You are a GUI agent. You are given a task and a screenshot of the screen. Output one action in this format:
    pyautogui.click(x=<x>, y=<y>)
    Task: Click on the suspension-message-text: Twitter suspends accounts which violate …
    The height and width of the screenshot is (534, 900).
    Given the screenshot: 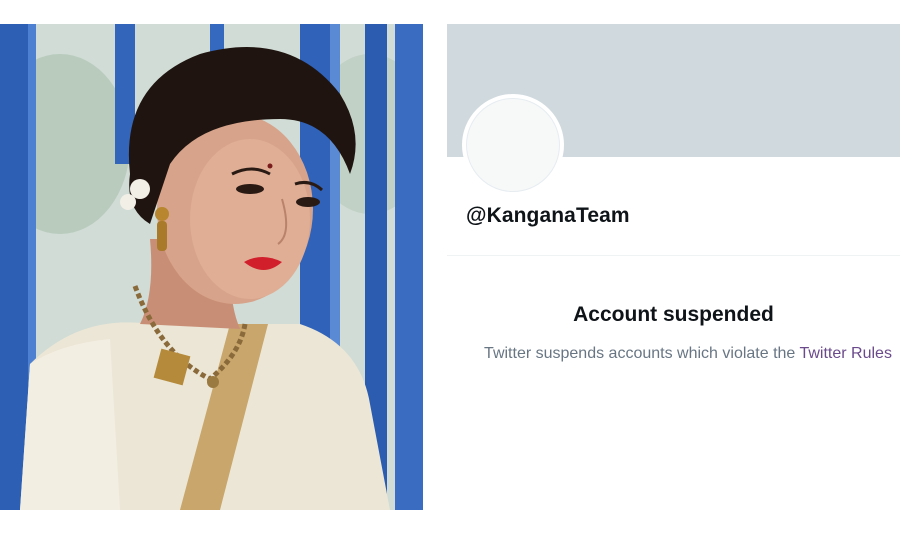 What is the action you would take?
    pyautogui.click(x=640, y=353)
    